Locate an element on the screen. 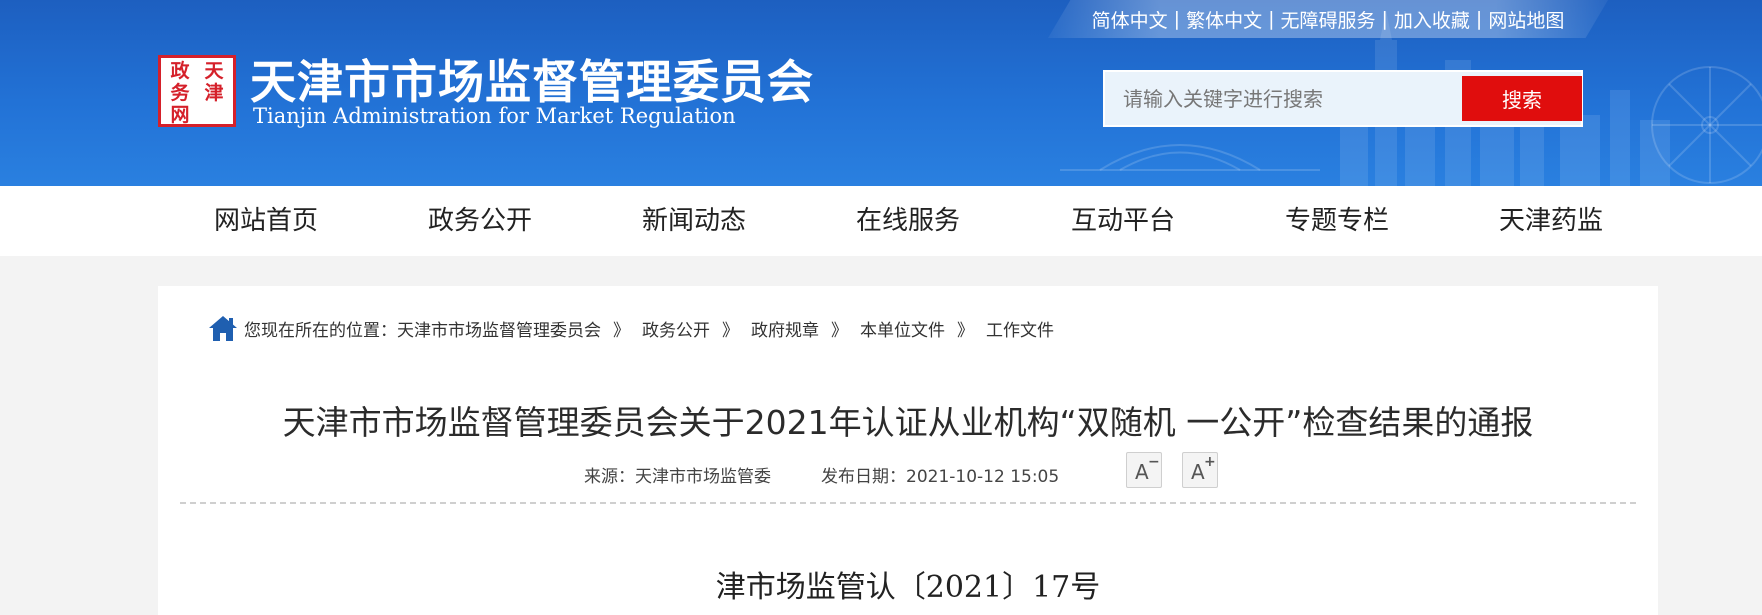 The height and width of the screenshot is (615, 1762). nav-government-affairs: 政务公开 is located at coordinates (480, 221).